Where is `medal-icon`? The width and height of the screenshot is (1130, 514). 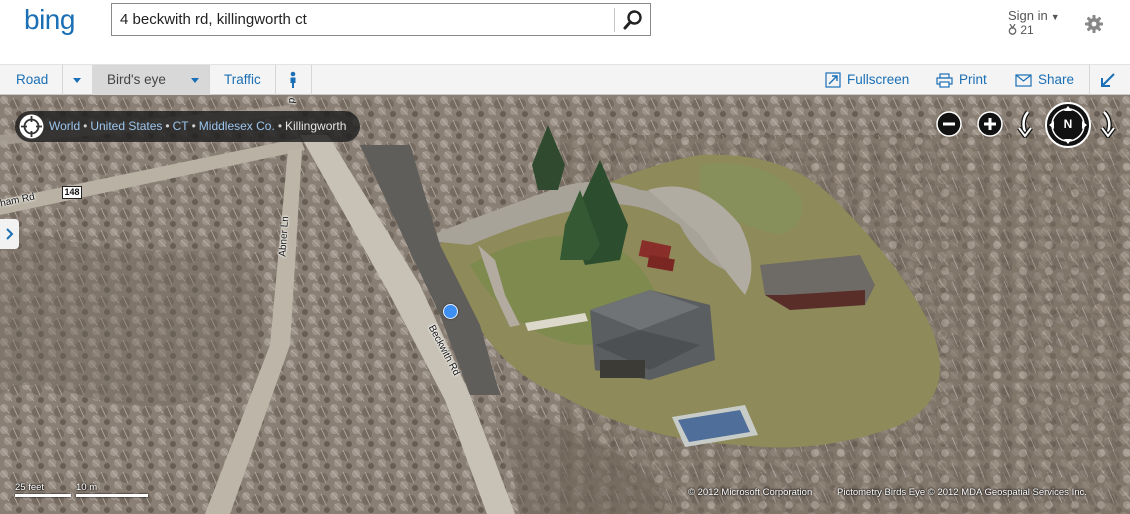
medal-icon is located at coordinates (1012, 29).